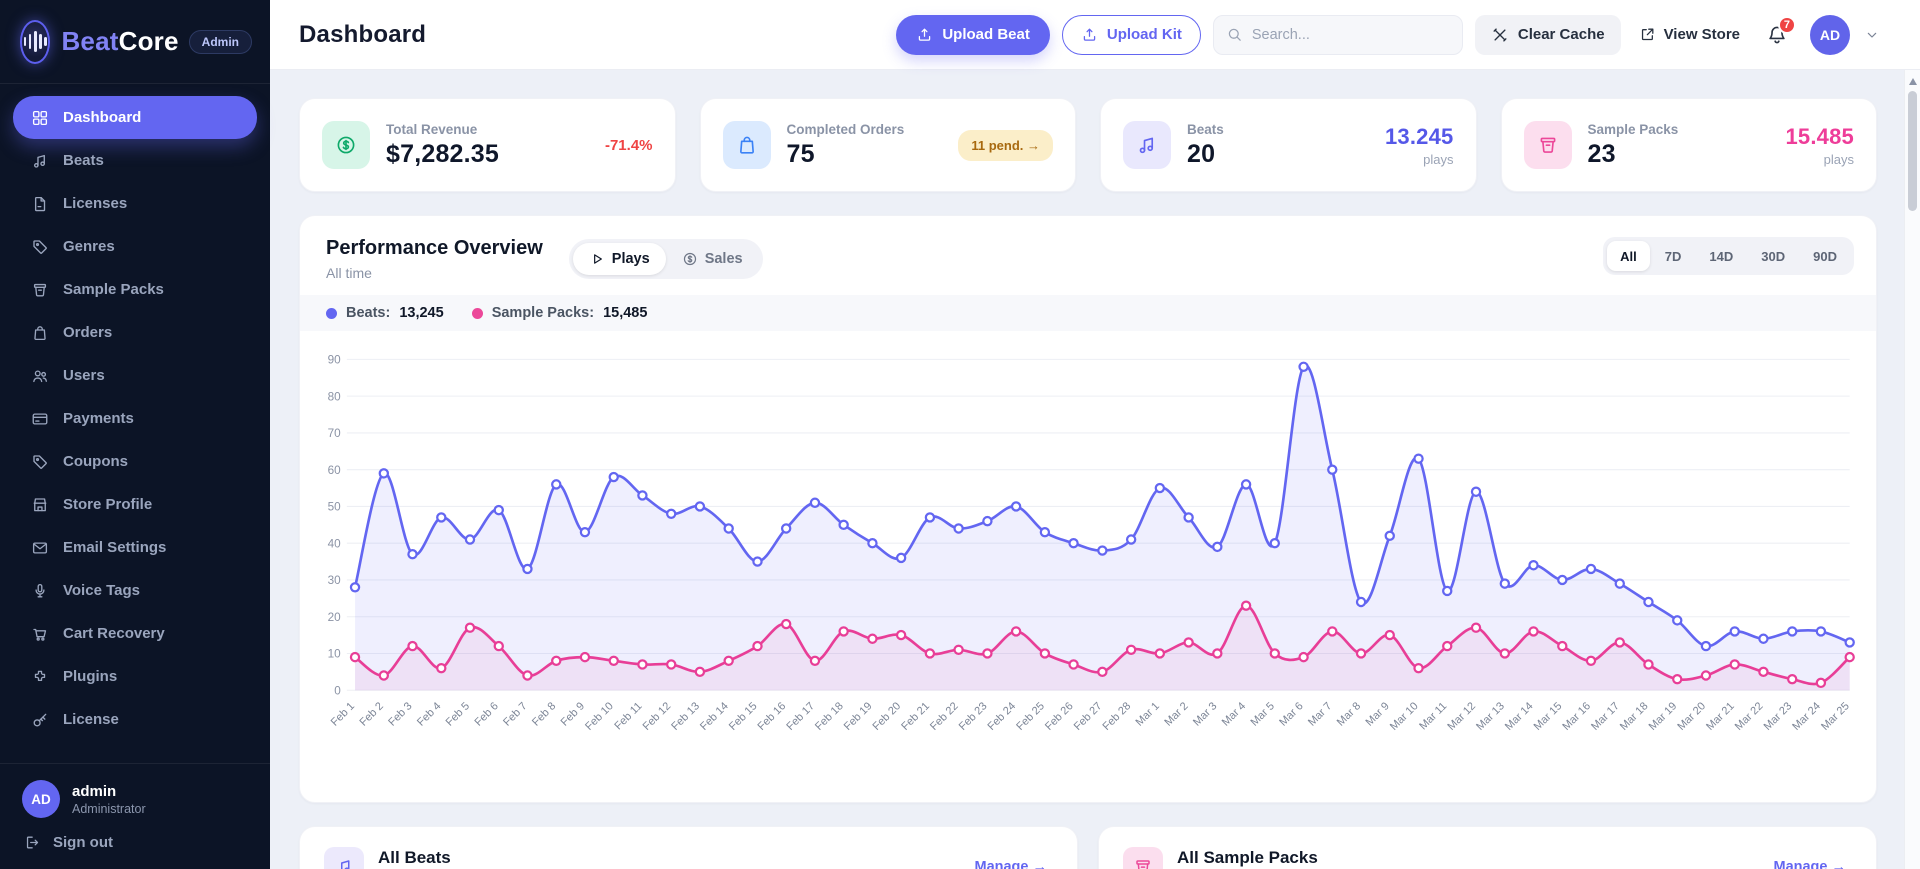 The height and width of the screenshot is (869, 1920). Describe the element at coordinates (1234, 714) in the screenshot. I see `svg-text: Mar 4` at that location.